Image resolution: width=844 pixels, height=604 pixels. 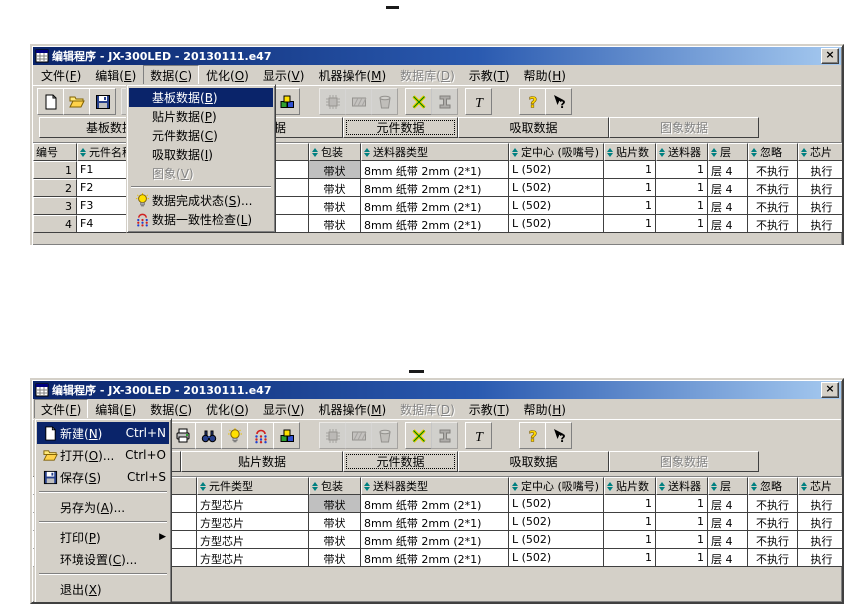 What do you see at coordinates (253, 486) in the screenshot?
I see `column-header-2: 元件类型` at bounding box center [253, 486].